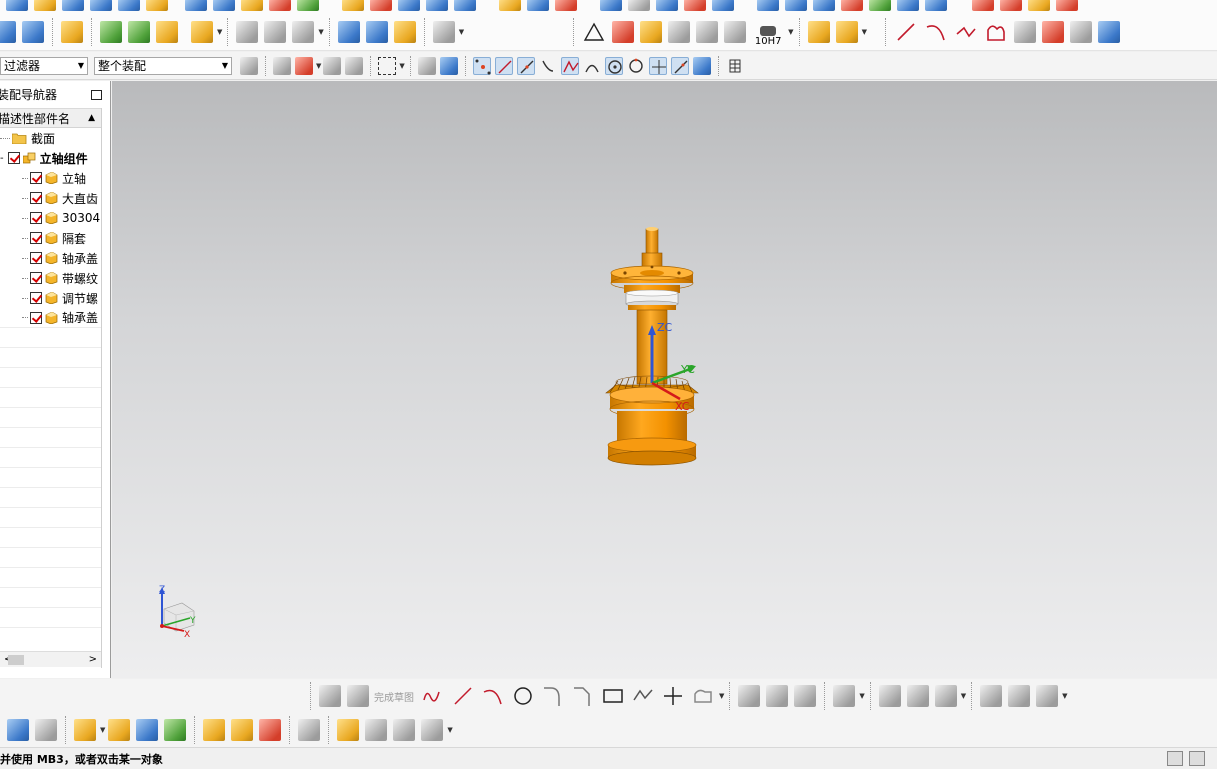 The image size is (1217, 769). I want to click on circle-icon, so click(523, 696).